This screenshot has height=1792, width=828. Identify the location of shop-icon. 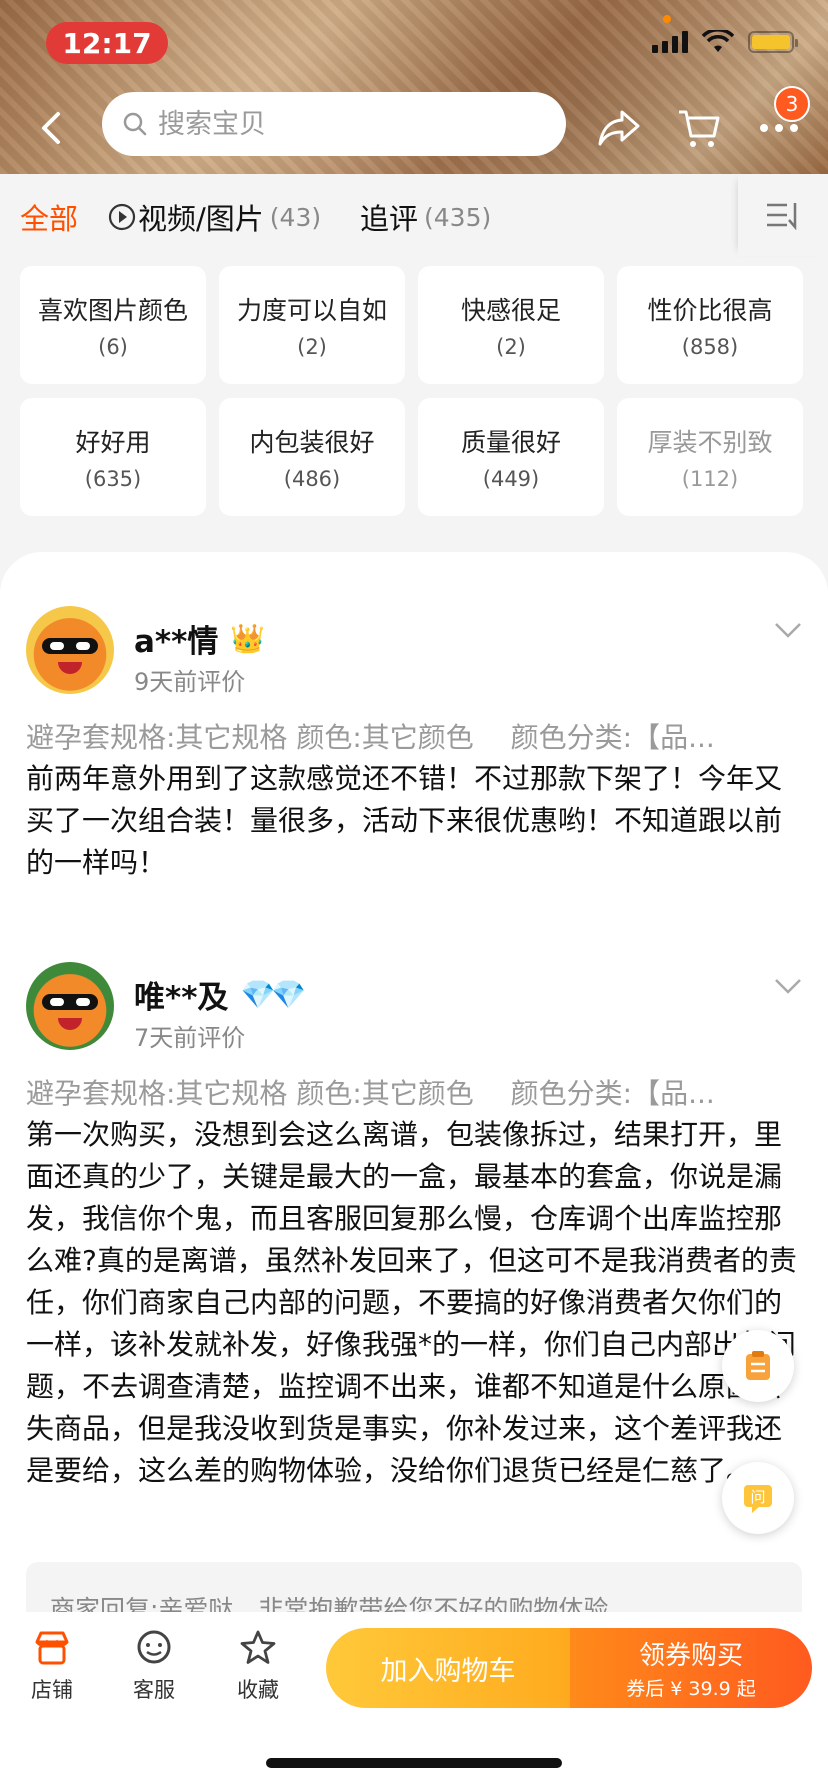
(52, 1648).